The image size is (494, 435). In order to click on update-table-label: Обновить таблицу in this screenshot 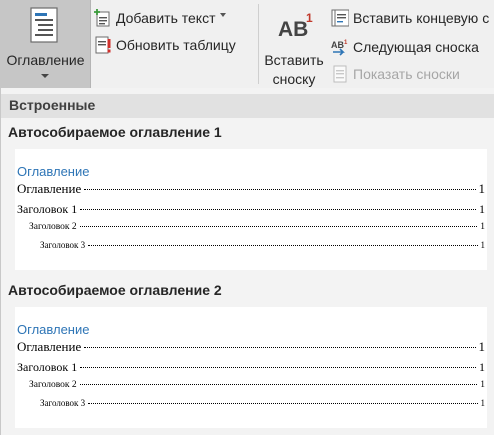, I will do `click(176, 45)`.